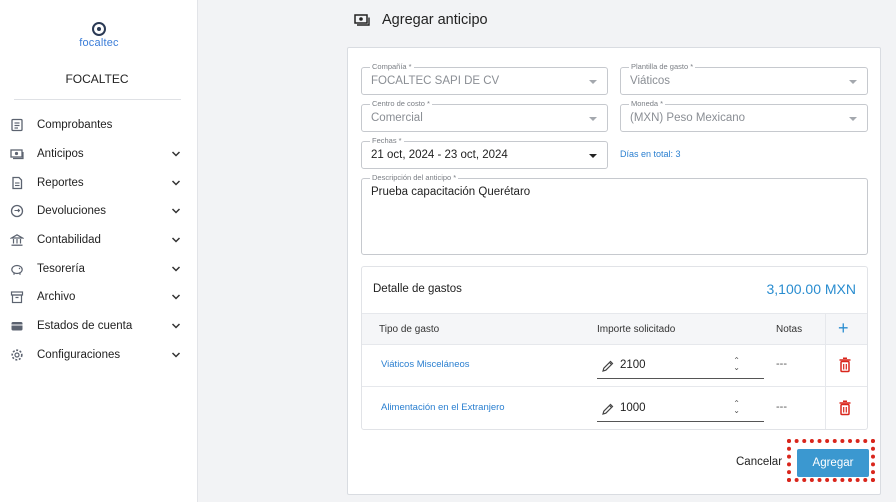 The width and height of the screenshot is (896, 502). What do you see at coordinates (97, 99) in the screenshot?
I see `sidebar-divider` at bounding box center [97, 99].